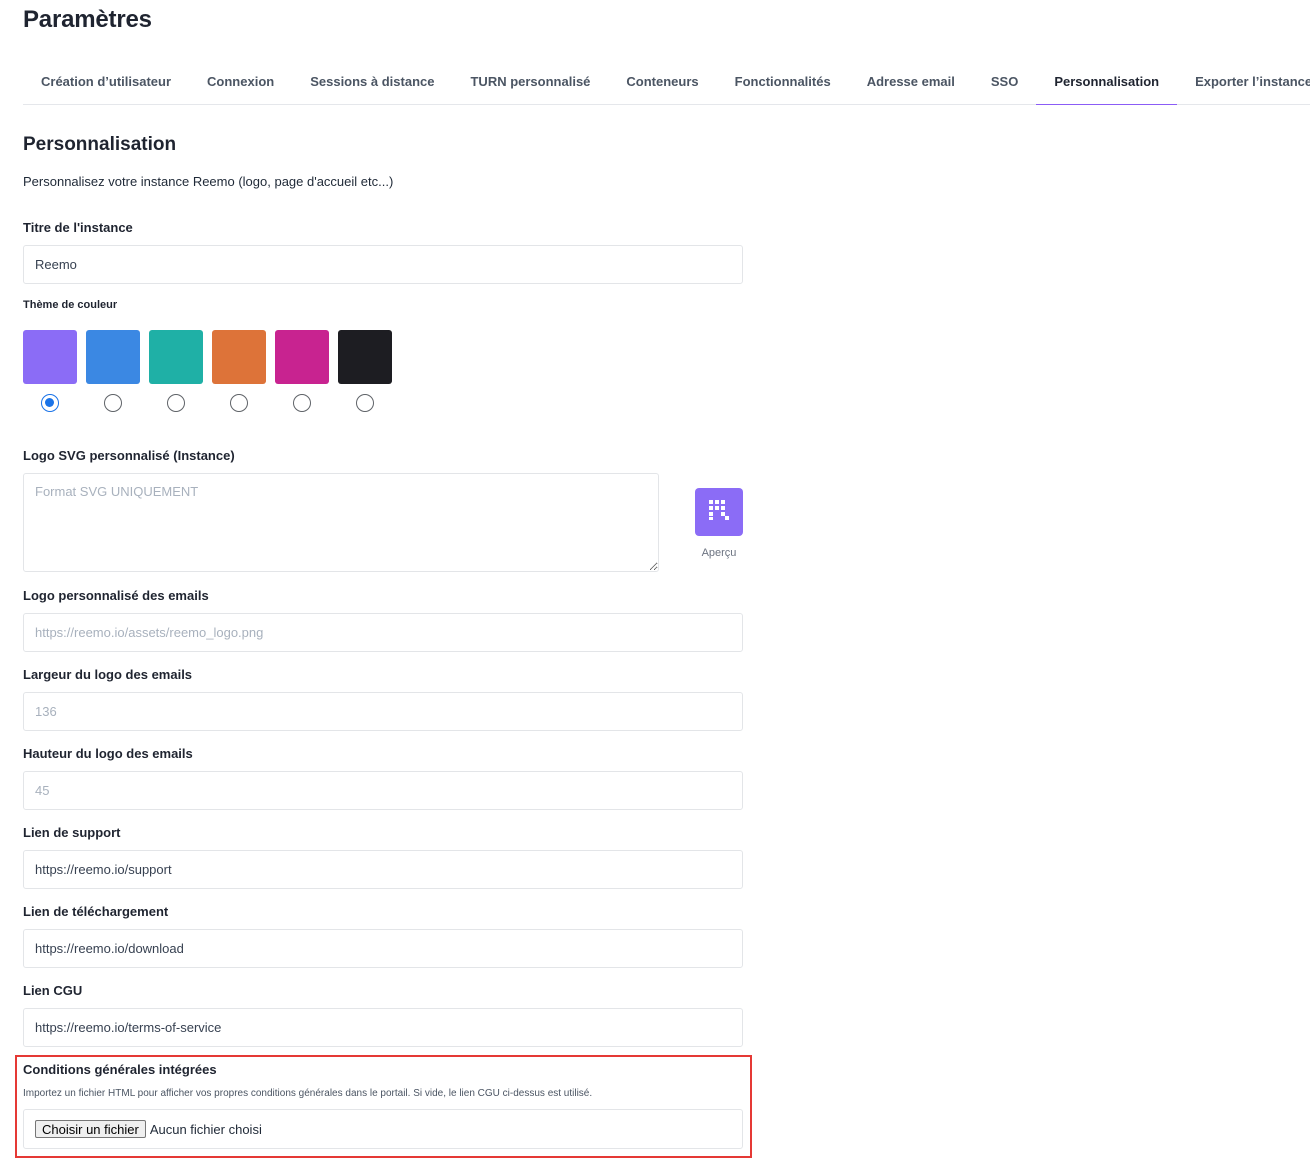 The height and width of the screenshot is (1167, 1310). Describe the element at coordinates (116, 595) in the screenshot. I see `email-logo-label: Logo personnalisé des emails` at that location.